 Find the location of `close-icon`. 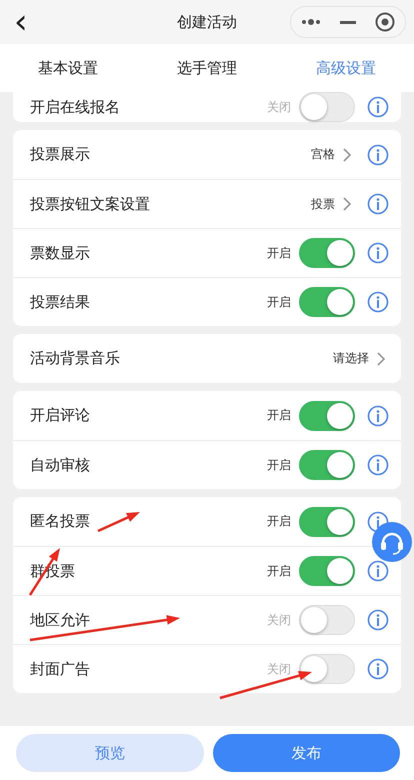

close-icon is located at coordinates (385, 22).